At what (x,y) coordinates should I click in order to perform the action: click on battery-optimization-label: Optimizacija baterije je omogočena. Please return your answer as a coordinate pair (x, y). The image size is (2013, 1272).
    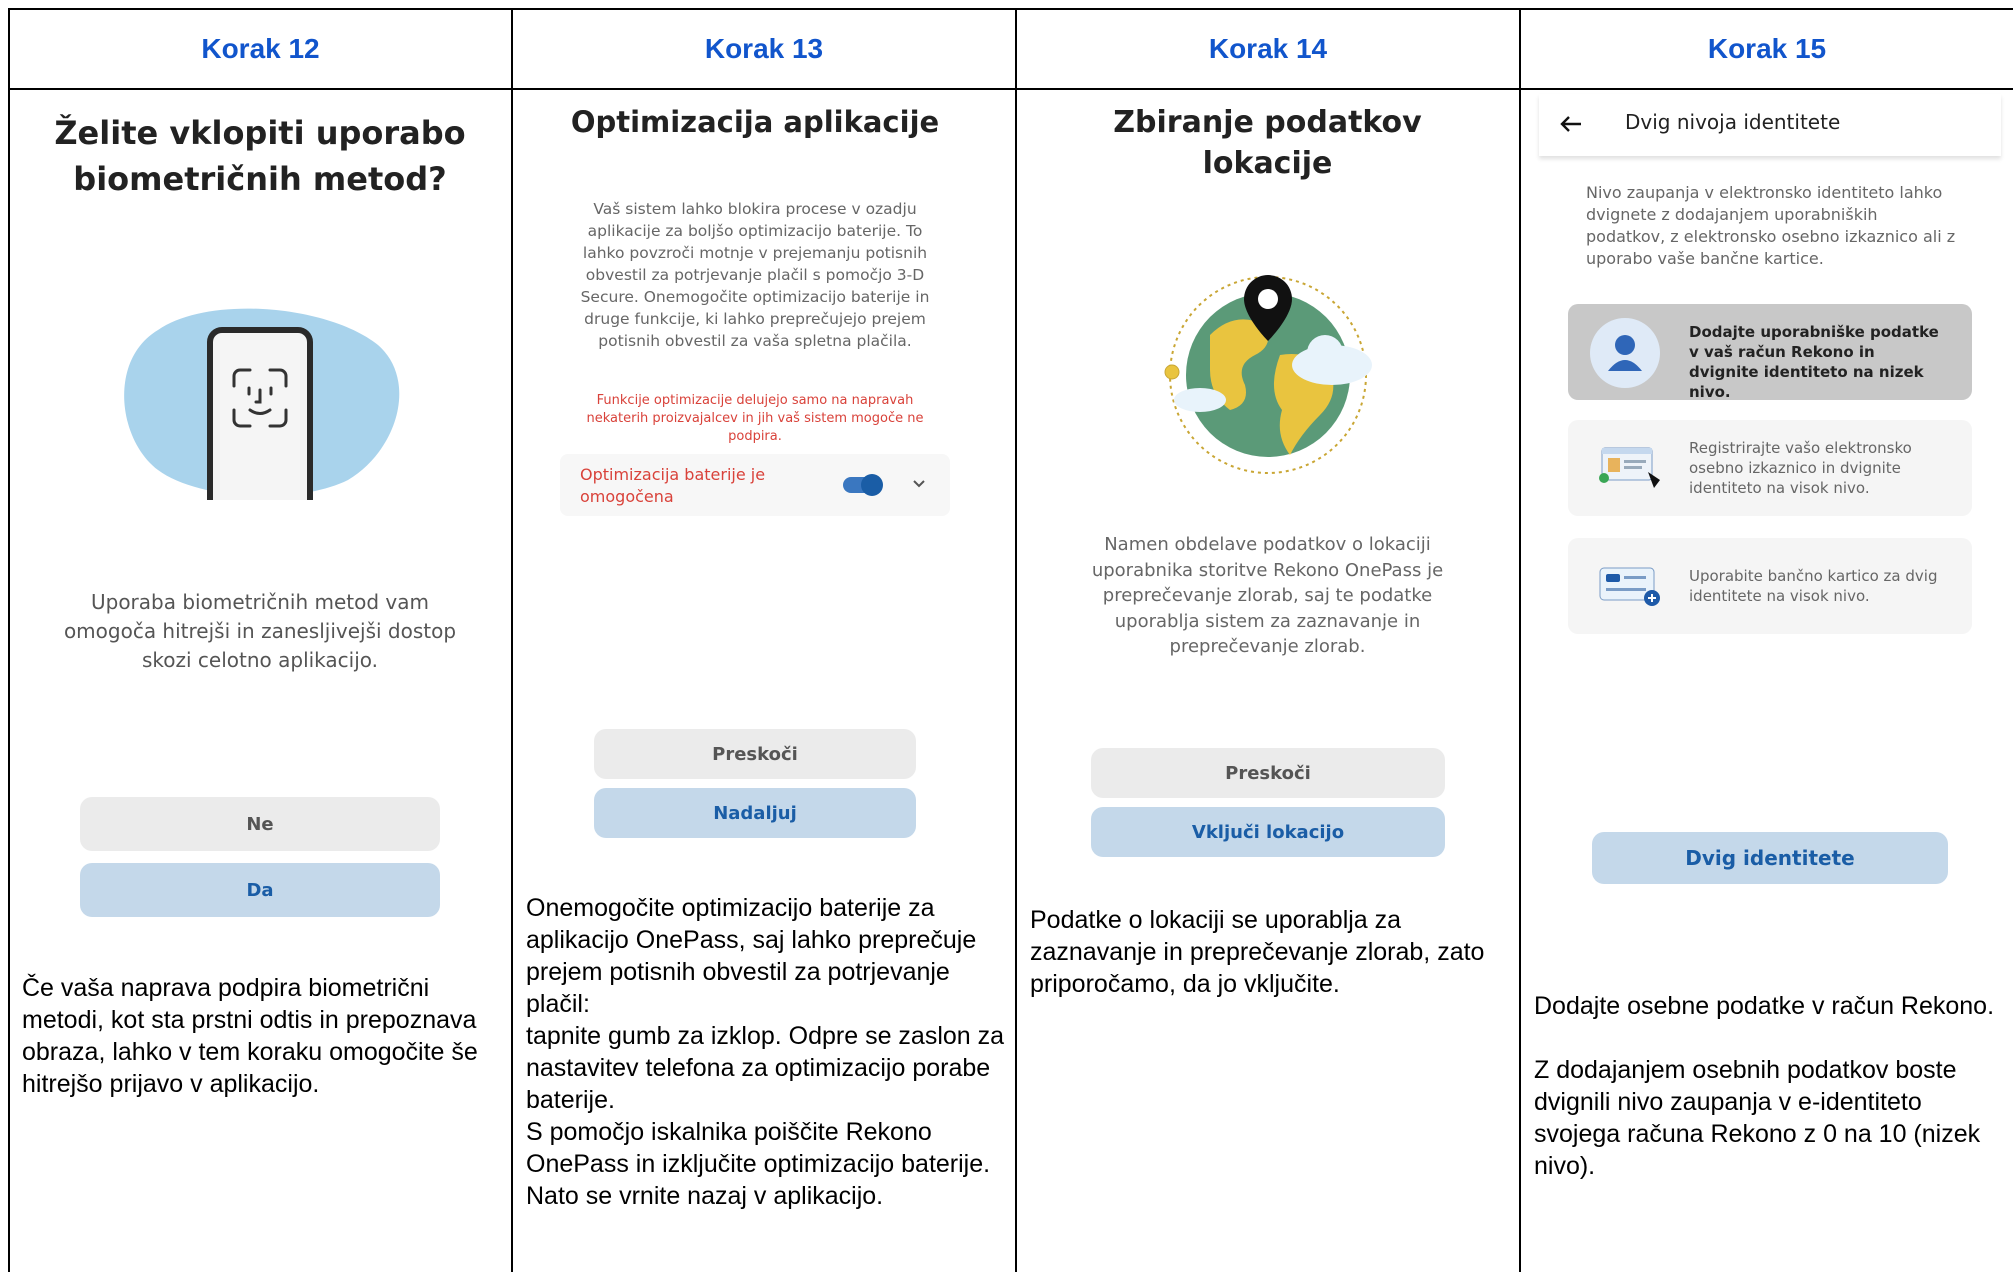
    Looking at the image, I should click on (673, 485).